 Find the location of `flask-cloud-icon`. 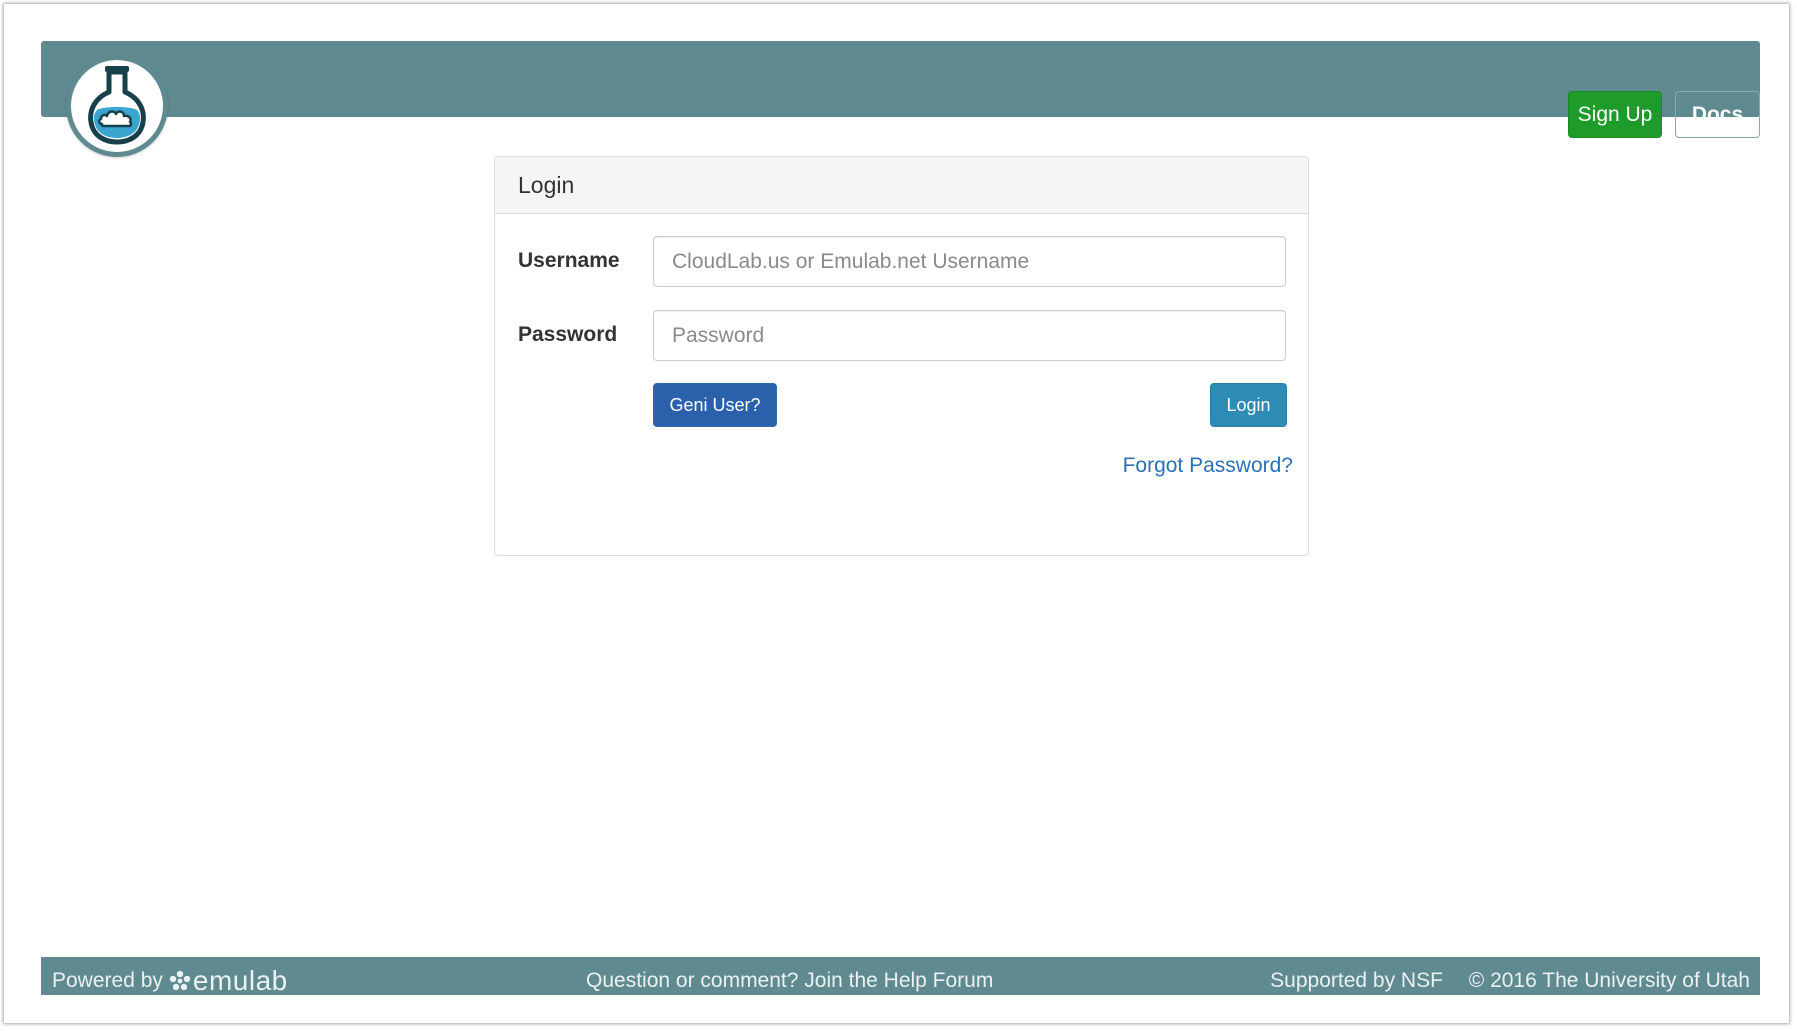

flask-cloud-icon is located at coordinates (117, 105).